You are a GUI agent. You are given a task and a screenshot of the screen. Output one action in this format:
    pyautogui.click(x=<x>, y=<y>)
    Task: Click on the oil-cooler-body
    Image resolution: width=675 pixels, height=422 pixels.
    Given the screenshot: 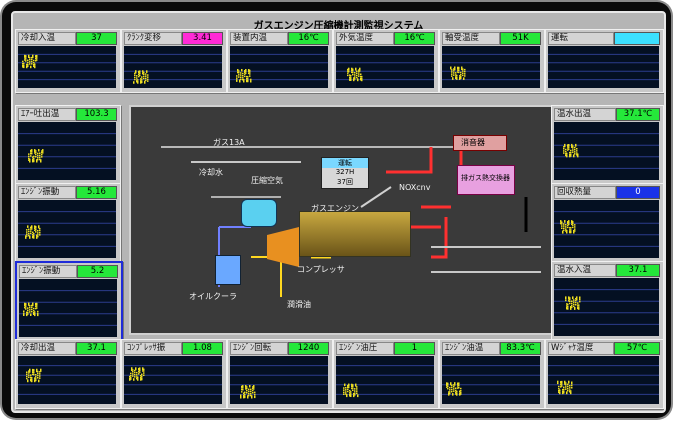 What is the action you would take?
    pyautogui.click(x=228, y=270)
    